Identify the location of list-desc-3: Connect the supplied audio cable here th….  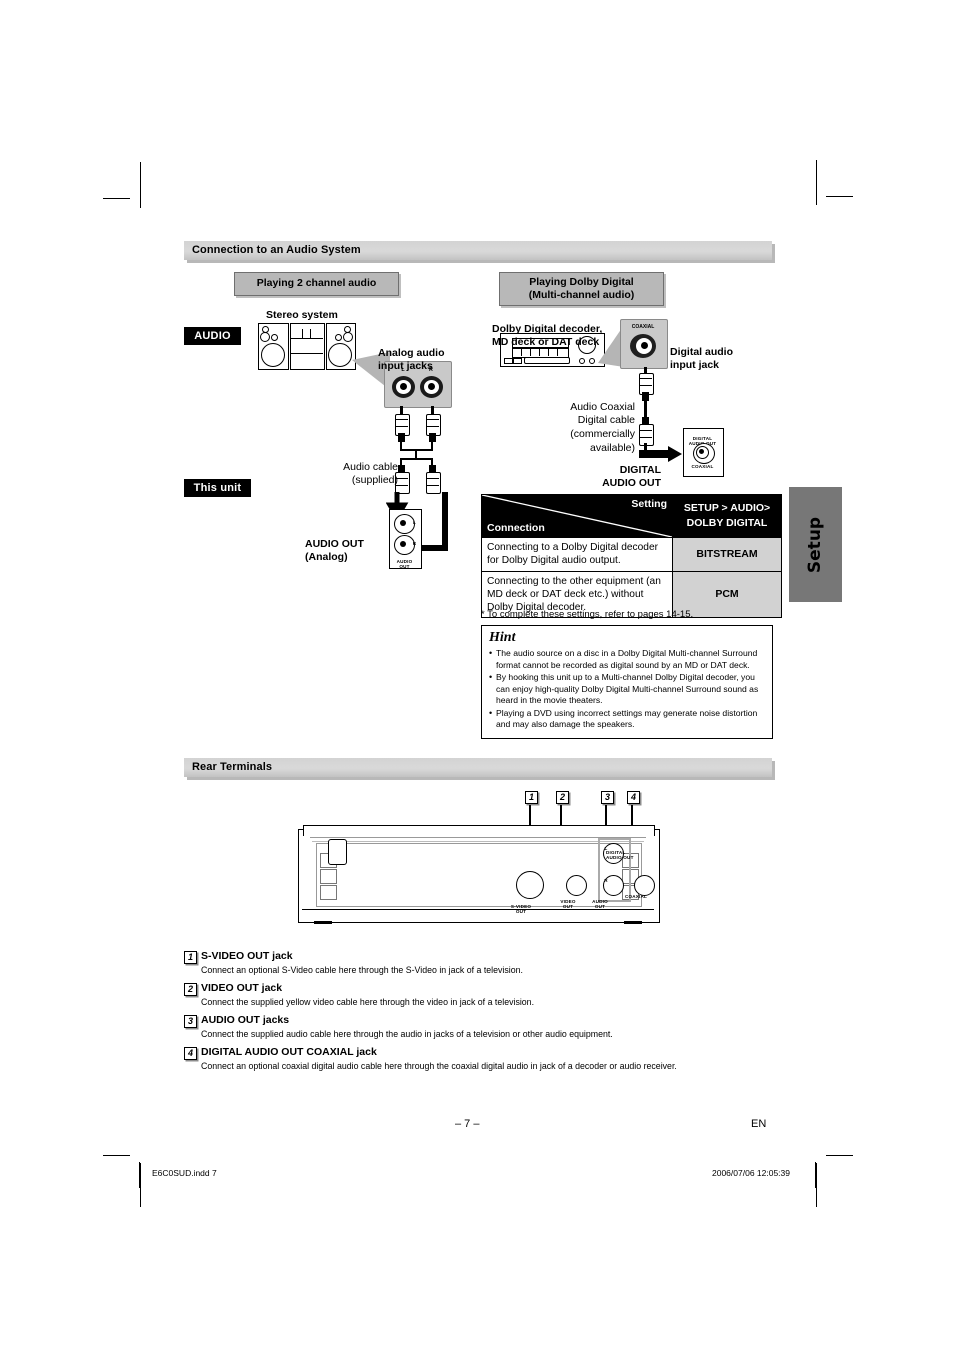
(407, 1034).